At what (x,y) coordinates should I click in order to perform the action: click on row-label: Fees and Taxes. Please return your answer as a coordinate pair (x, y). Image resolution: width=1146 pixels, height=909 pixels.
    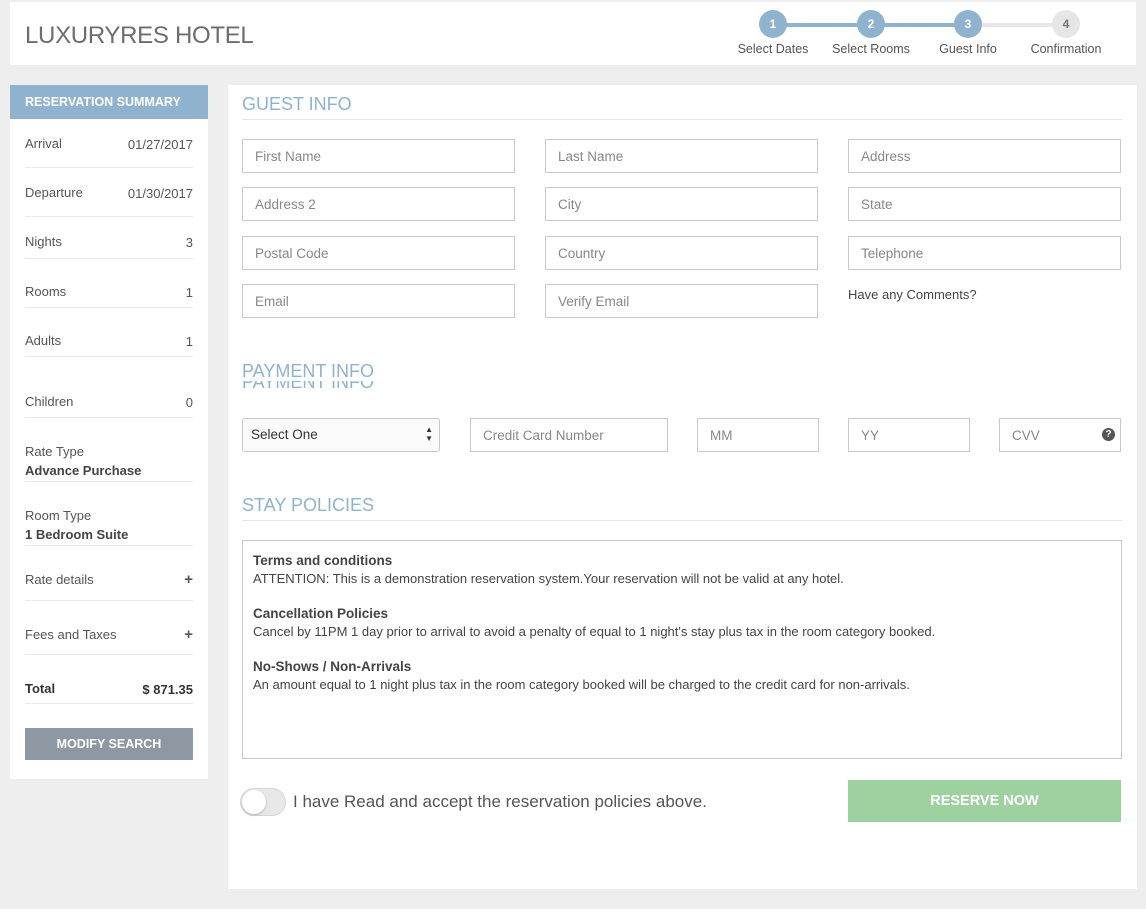
    Looking at the image, I should click on (71, 634).